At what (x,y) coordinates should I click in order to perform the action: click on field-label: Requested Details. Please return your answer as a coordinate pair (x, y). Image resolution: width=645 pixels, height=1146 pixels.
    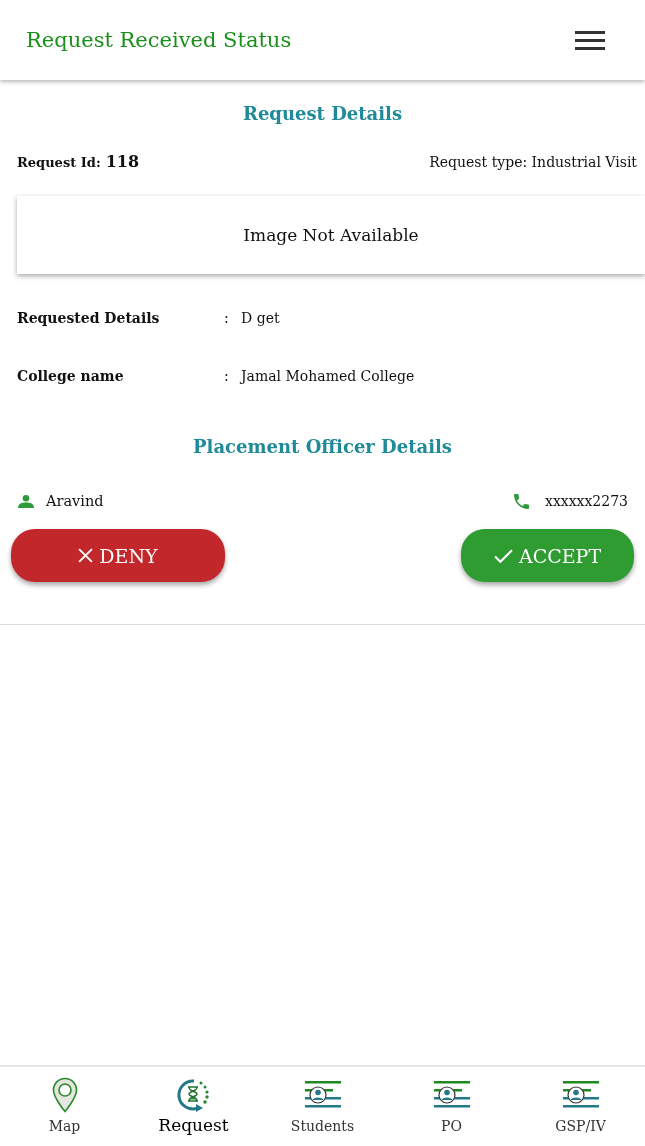
    Looking at the image, I should click on (89, 318).